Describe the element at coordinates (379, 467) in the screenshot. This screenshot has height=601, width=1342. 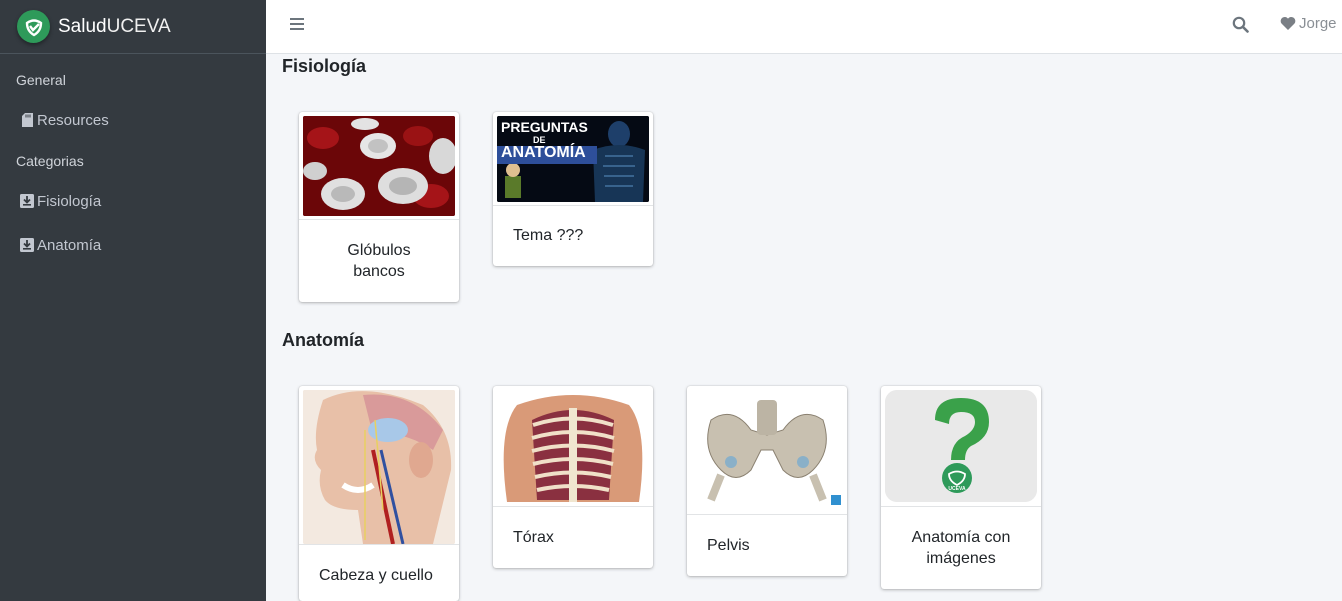
I see `head-neck-anatomy-image` at that location.